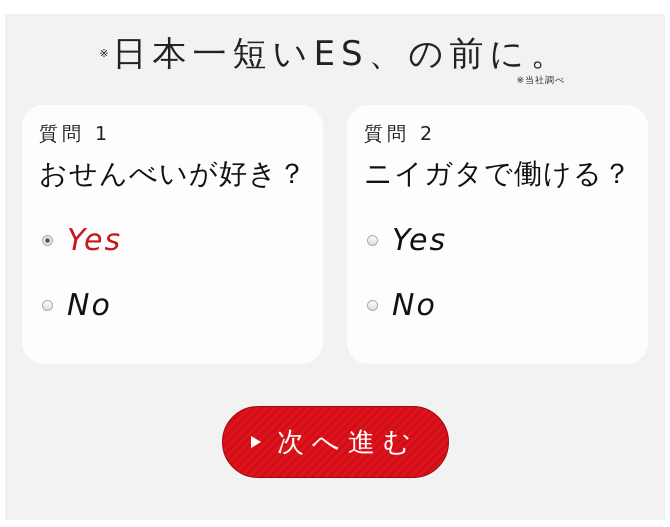 This screenshot has width=670, height=527. Describe the element at coordinates (498, 174) in the screenshot. I see `question-text: ニイガタで働ける？` at that location.